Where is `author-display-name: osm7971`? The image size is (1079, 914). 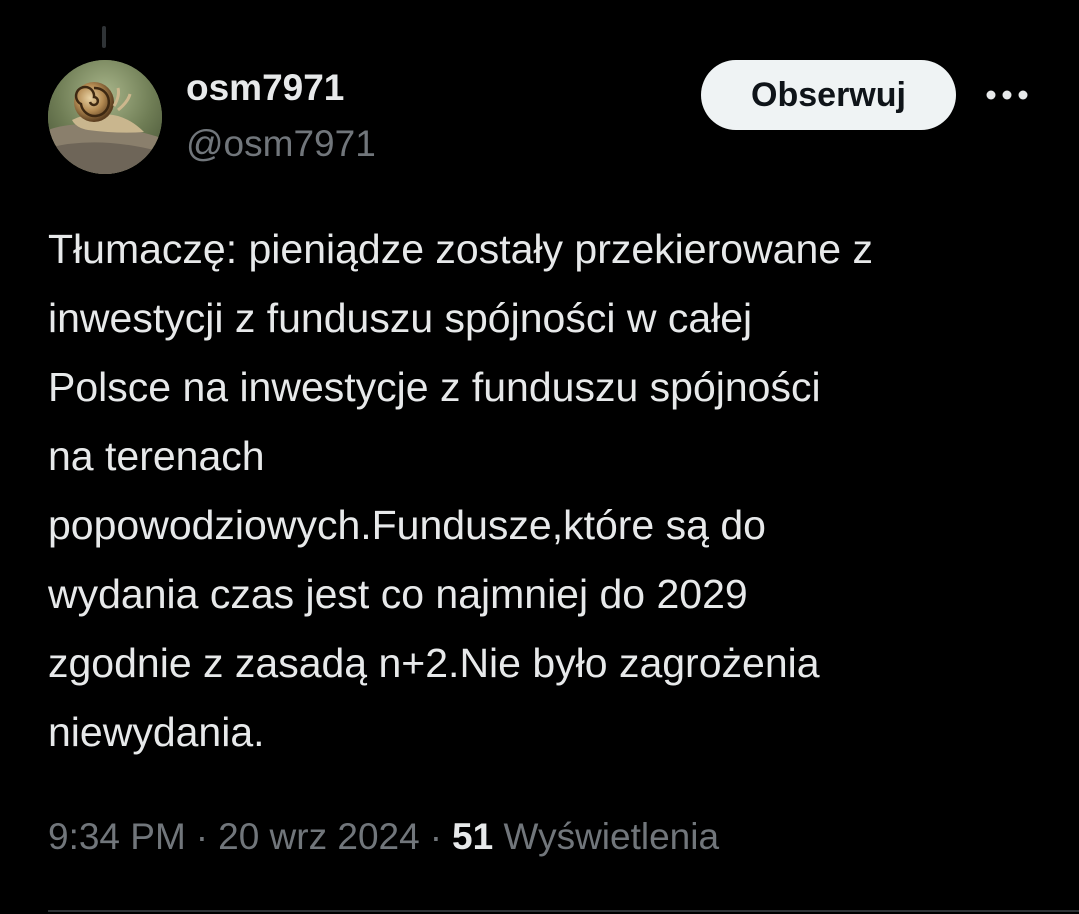
author-display-name: osm7971 is located at coordinates (265, 88).